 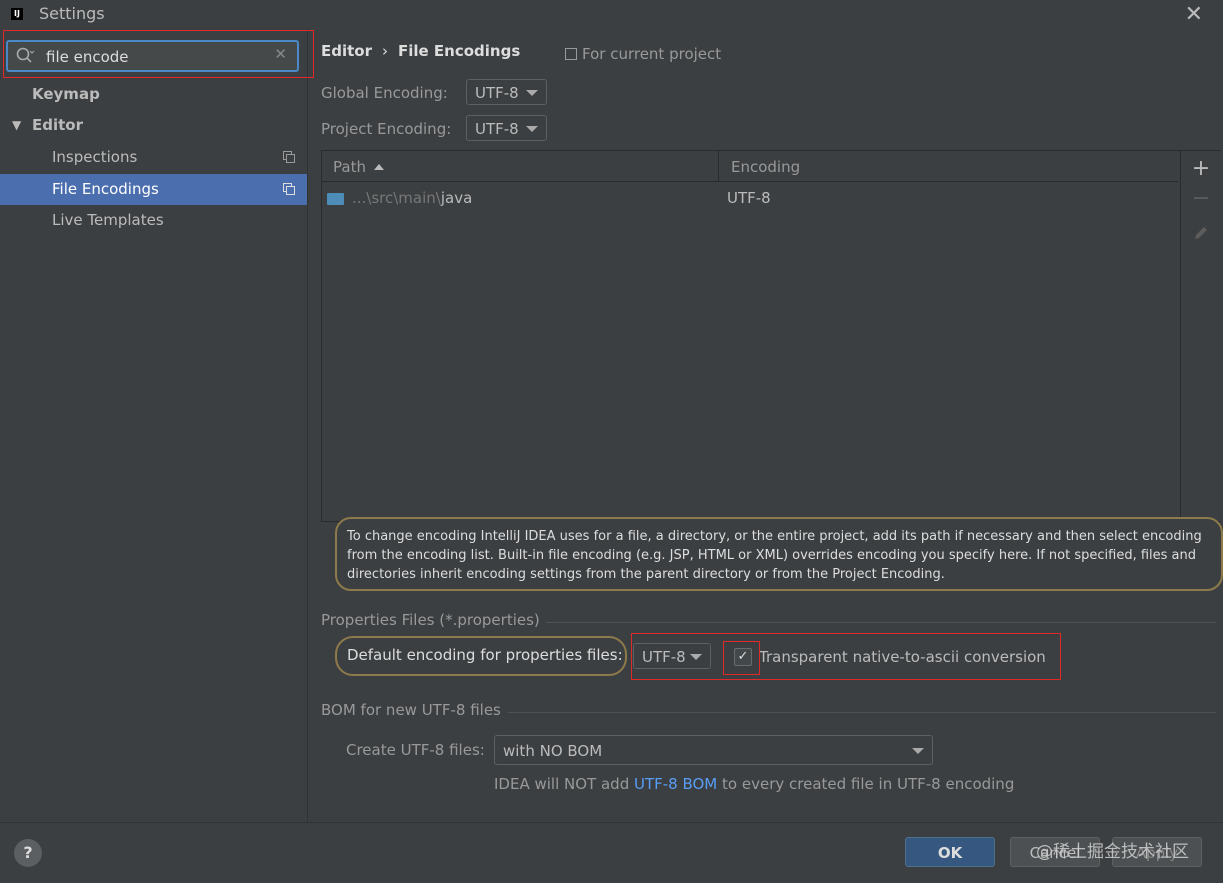 What do you see at coordinates (16, 125) in the screenshot?
I see `expand-triangle-icon: ▼` at bounding box center [16, 125].